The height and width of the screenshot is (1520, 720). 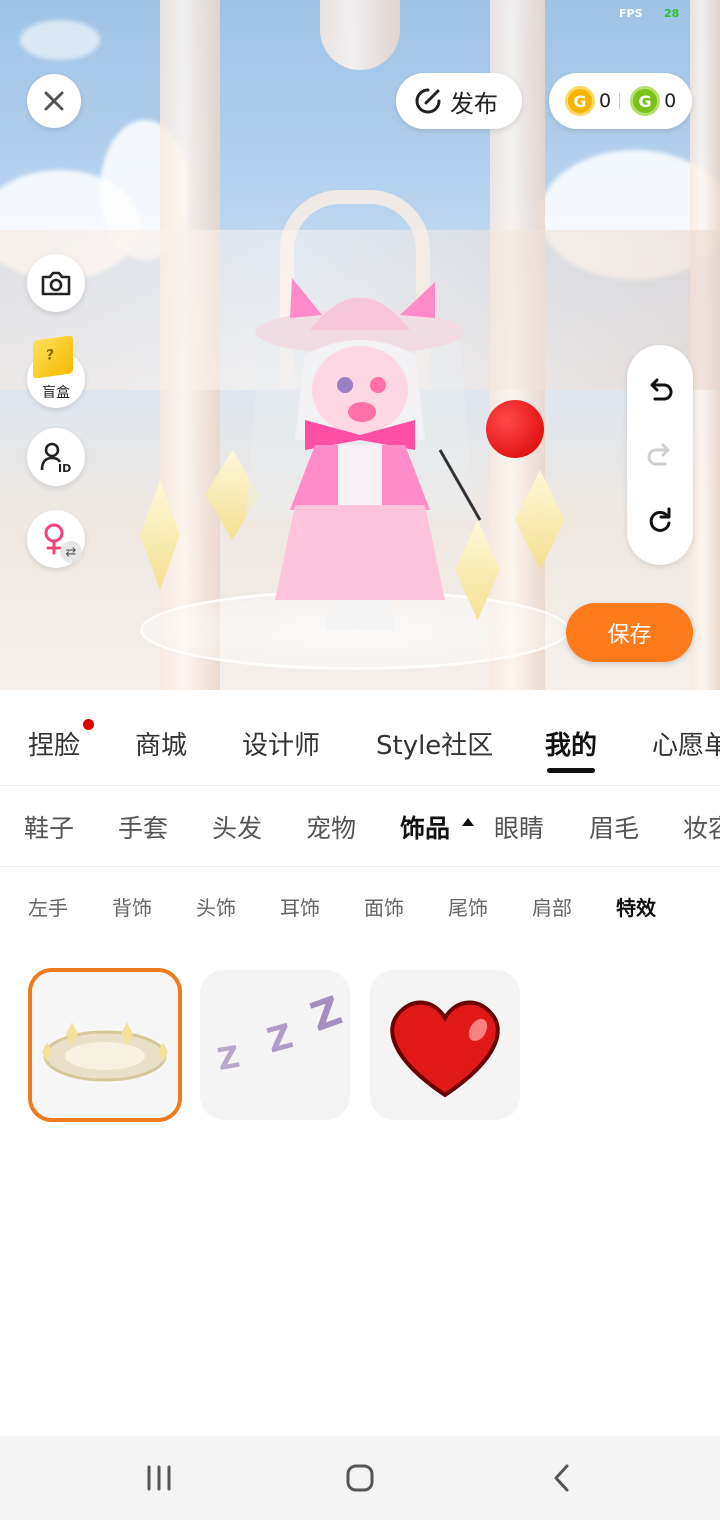 What do you see at coordinates (629, 632) in the screenshot?
I see `save-button: 保存` at bounding box center [629, 632].